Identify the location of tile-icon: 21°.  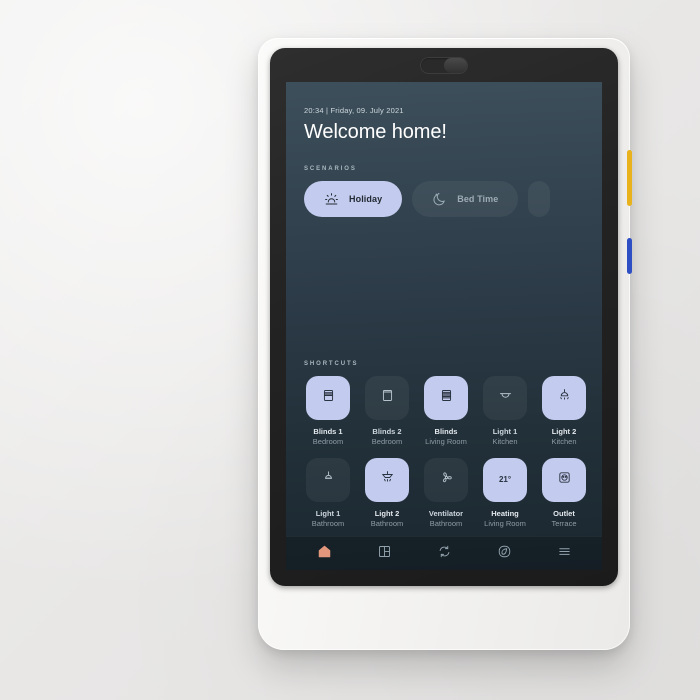
(505, 479).